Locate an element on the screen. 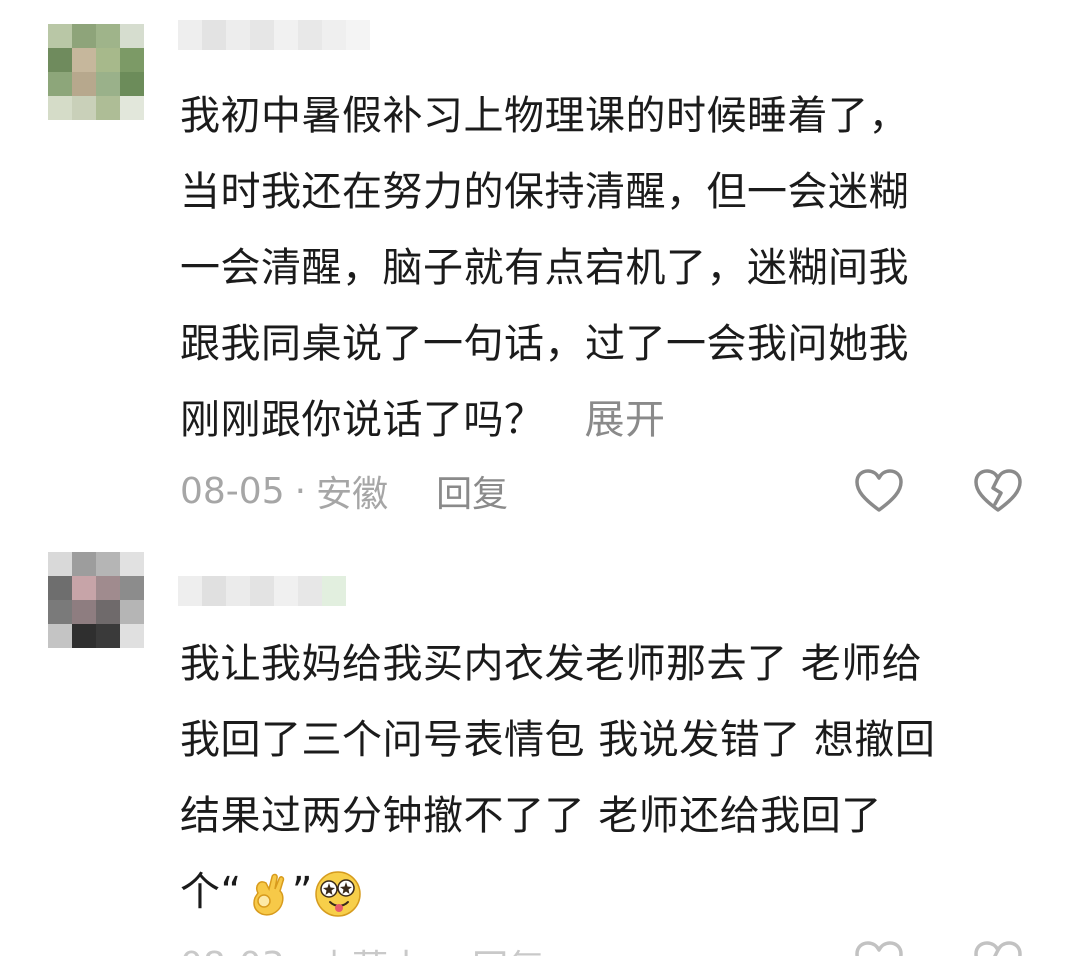 The height and width of the screenshot is (956, 1080). ok-hand-emoji is located at coordinates (268, 894).